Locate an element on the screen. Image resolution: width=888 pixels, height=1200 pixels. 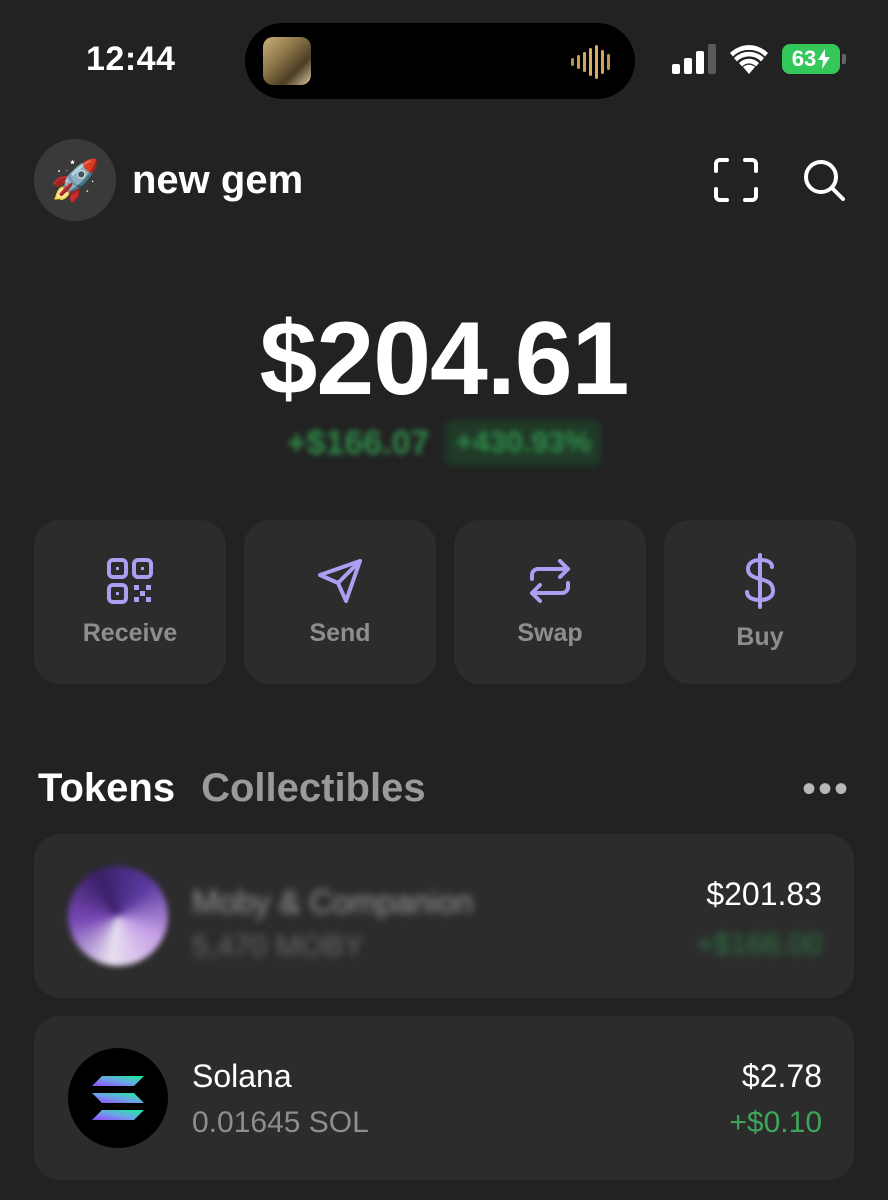
swap-icon is located at coordinates (550, 580).